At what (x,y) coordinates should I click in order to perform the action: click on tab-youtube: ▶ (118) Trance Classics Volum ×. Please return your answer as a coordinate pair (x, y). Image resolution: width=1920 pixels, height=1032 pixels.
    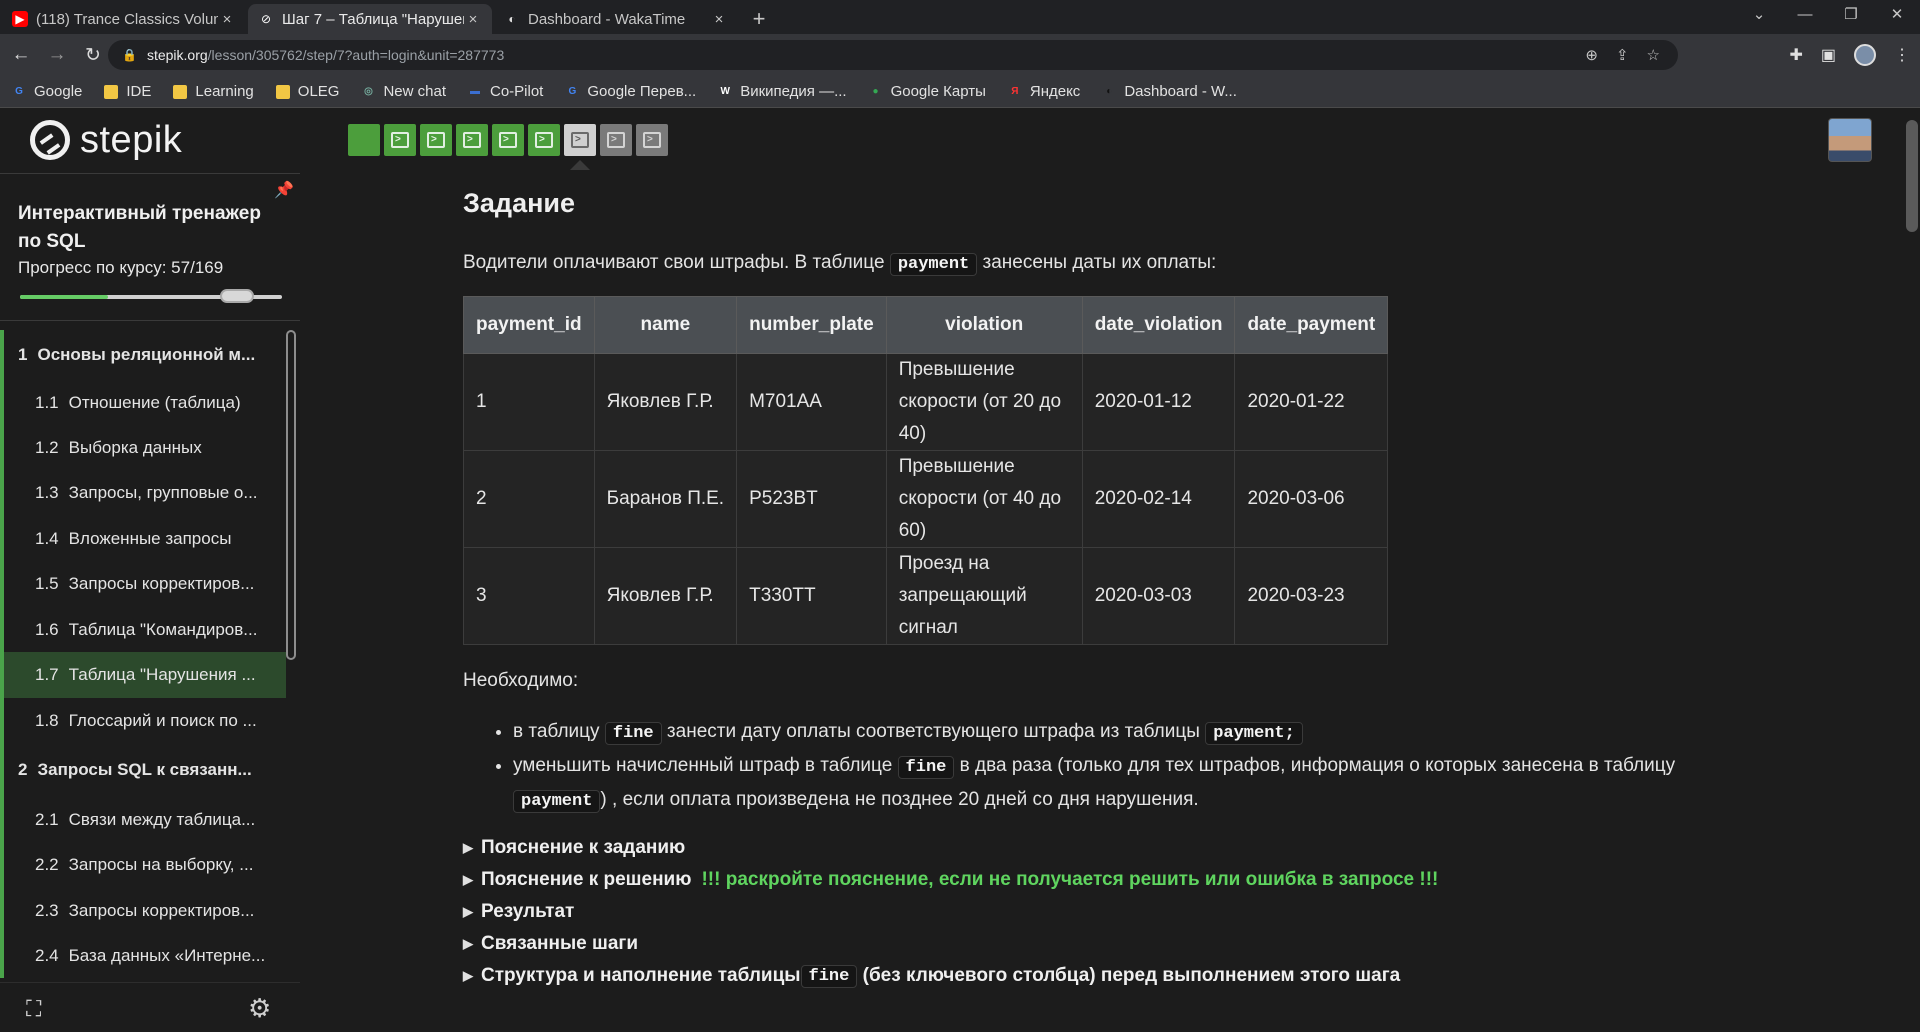
    Looking at the image, I should click on (124, 19).